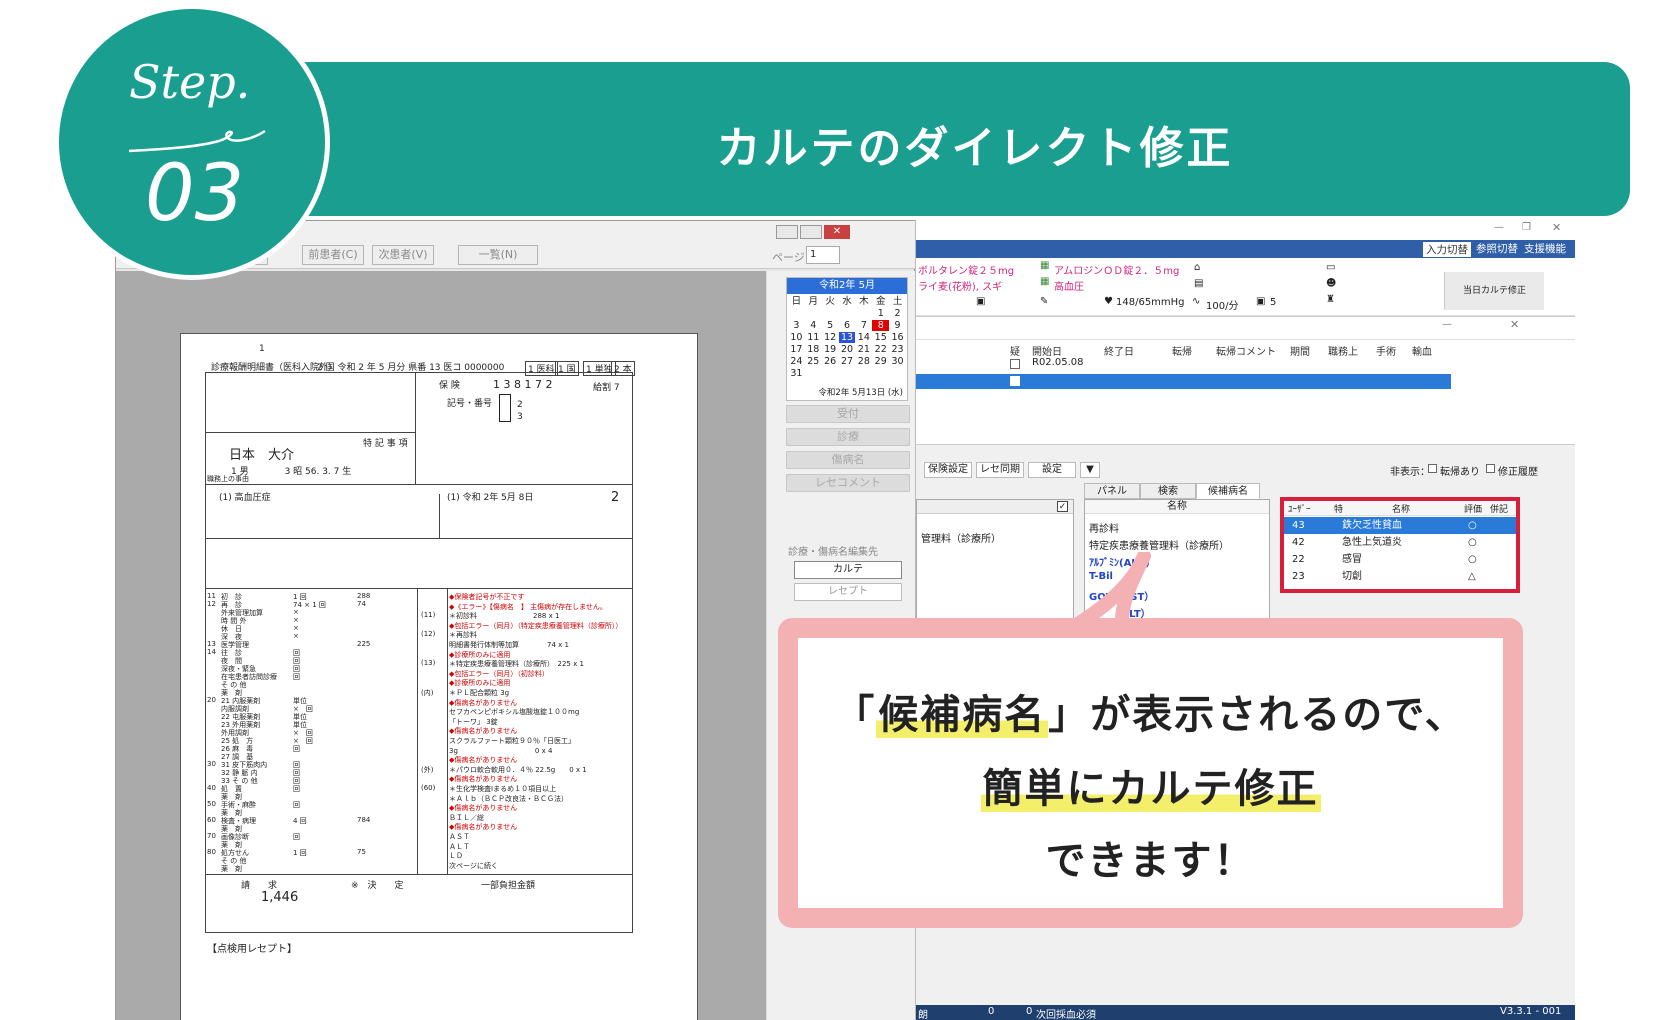 Image resolution: width=1680 pixels, height=1020 pixels. Describe the element at coordinates (961, 537) in the screenshot. I see `list-item: 管理料（診療所）` at that location.